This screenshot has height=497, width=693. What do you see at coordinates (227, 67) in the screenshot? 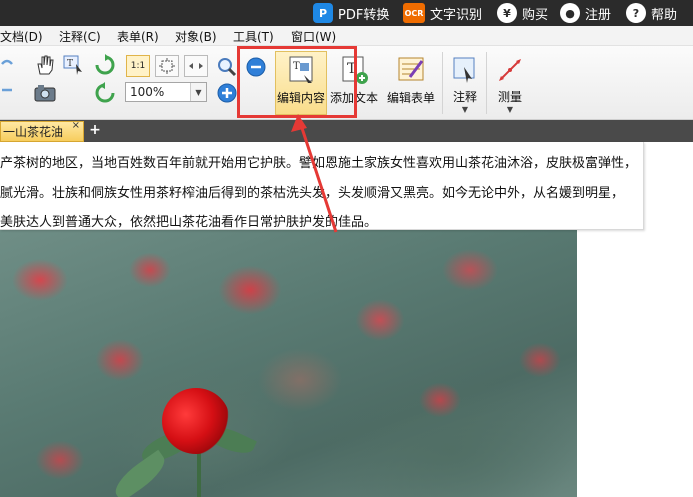
I see `zoom-in-magnifier-icon` at bounding box center [227, 67].